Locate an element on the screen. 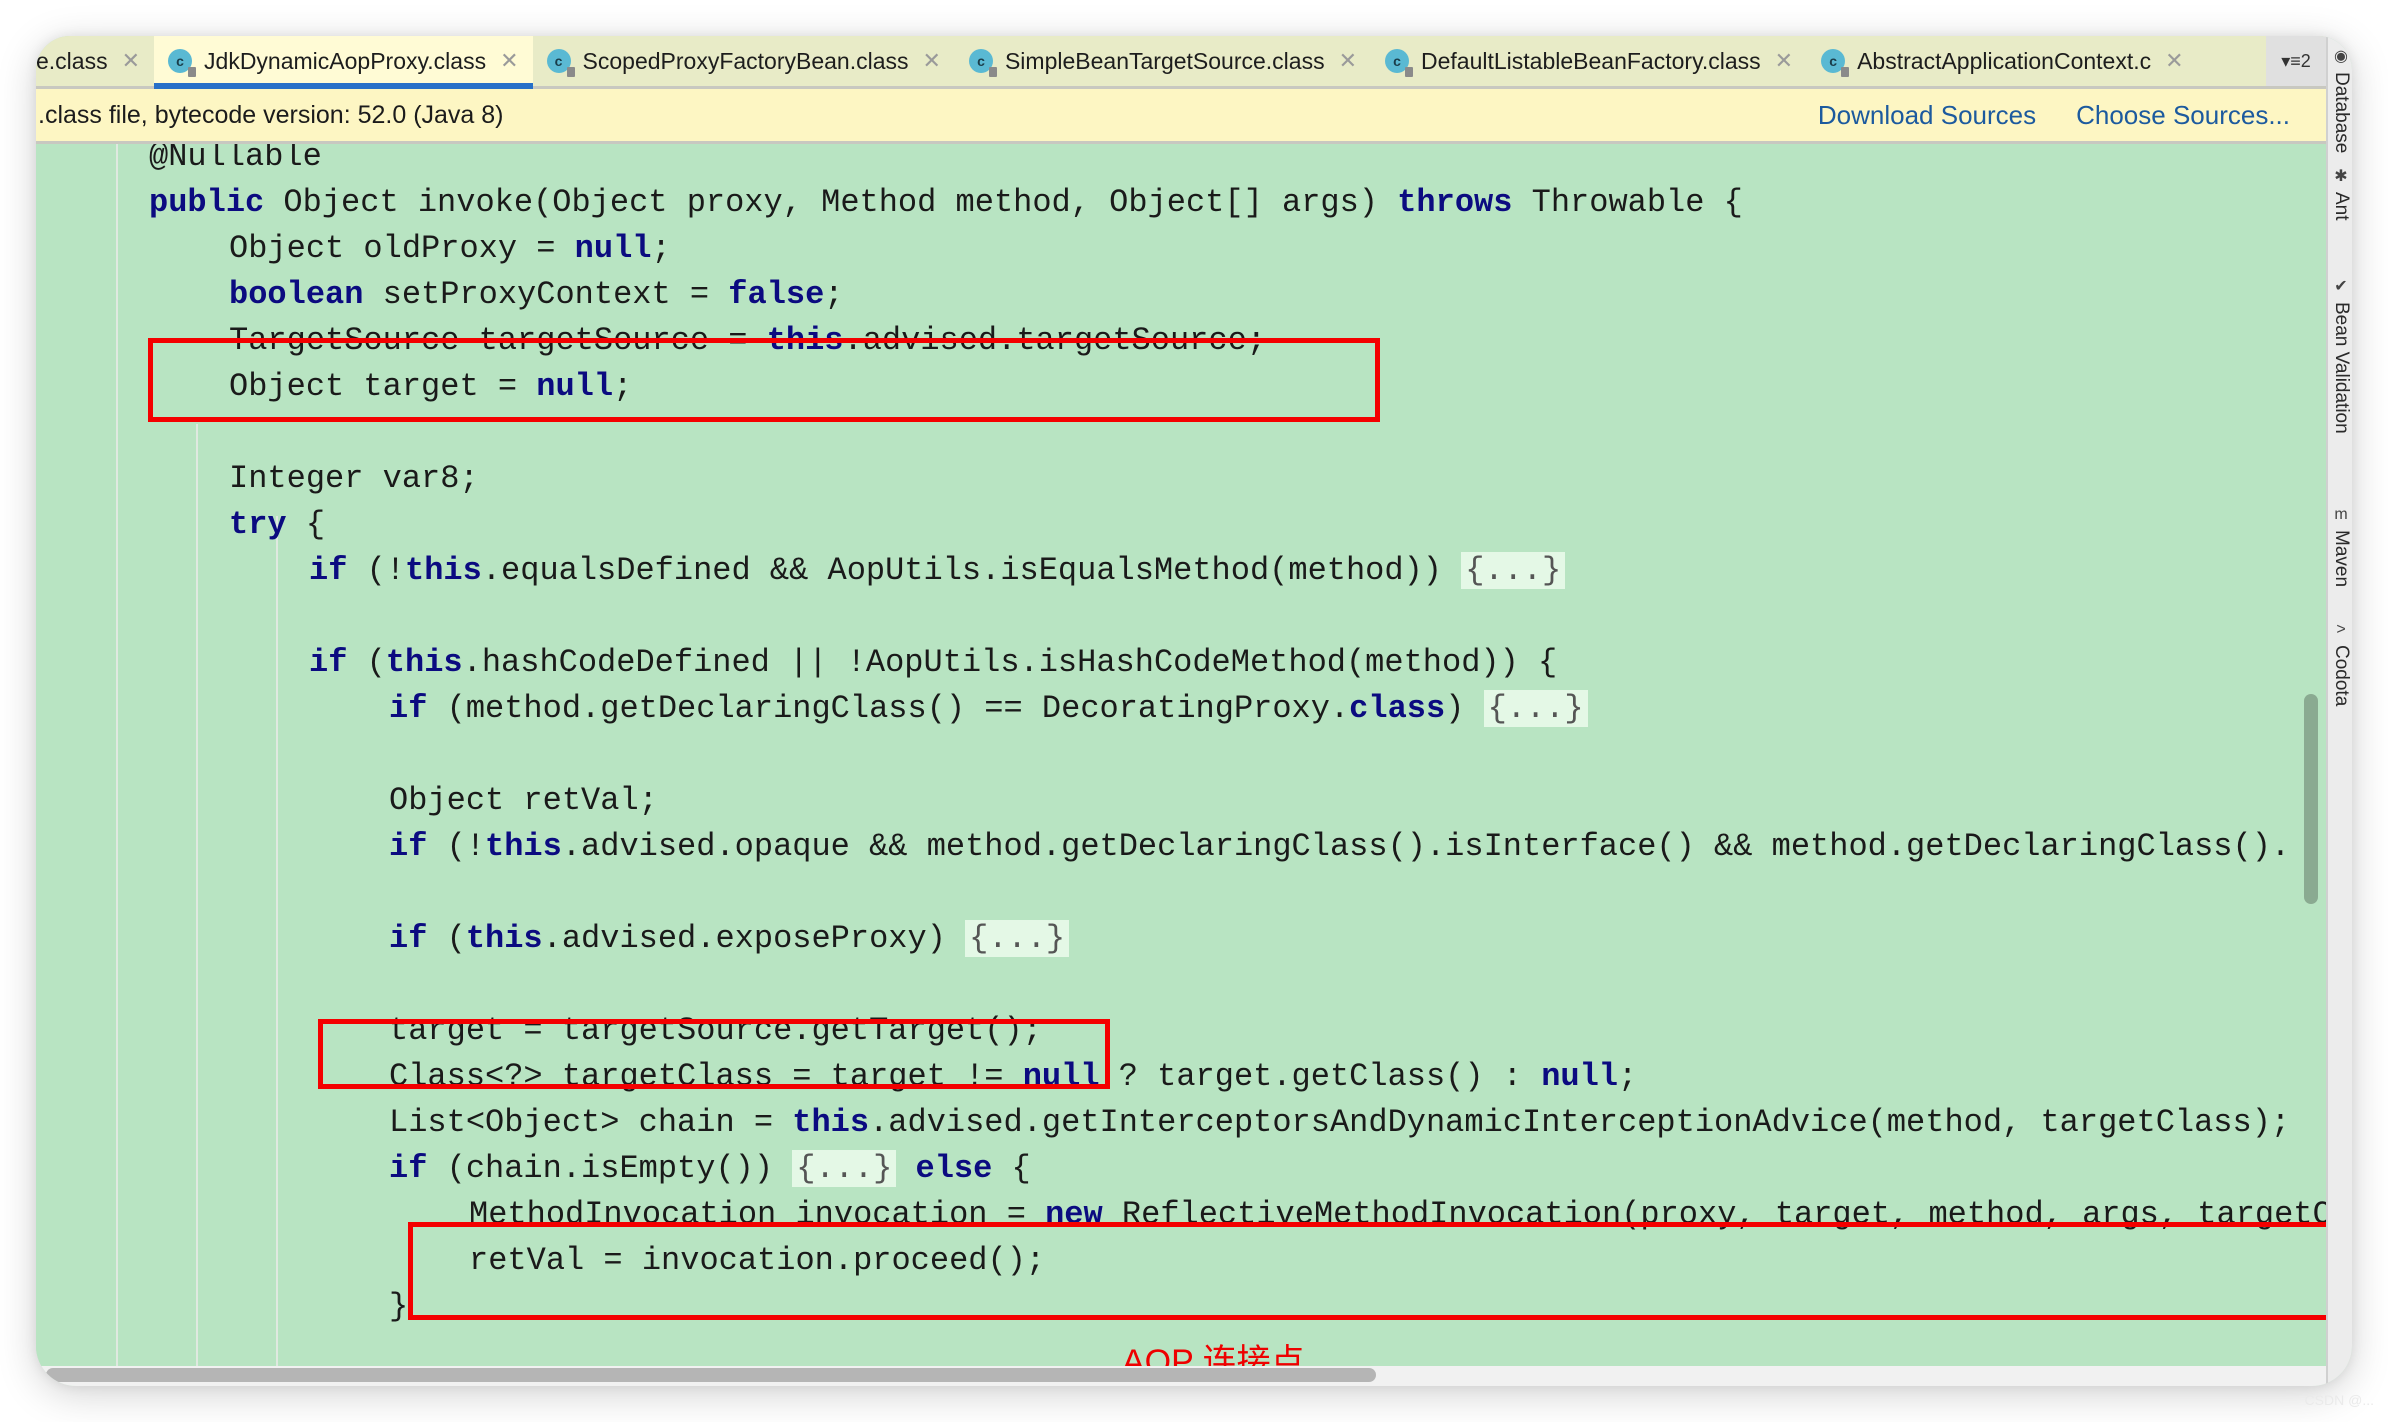  code-token: @Nullable is located at coordinates (235, 159).